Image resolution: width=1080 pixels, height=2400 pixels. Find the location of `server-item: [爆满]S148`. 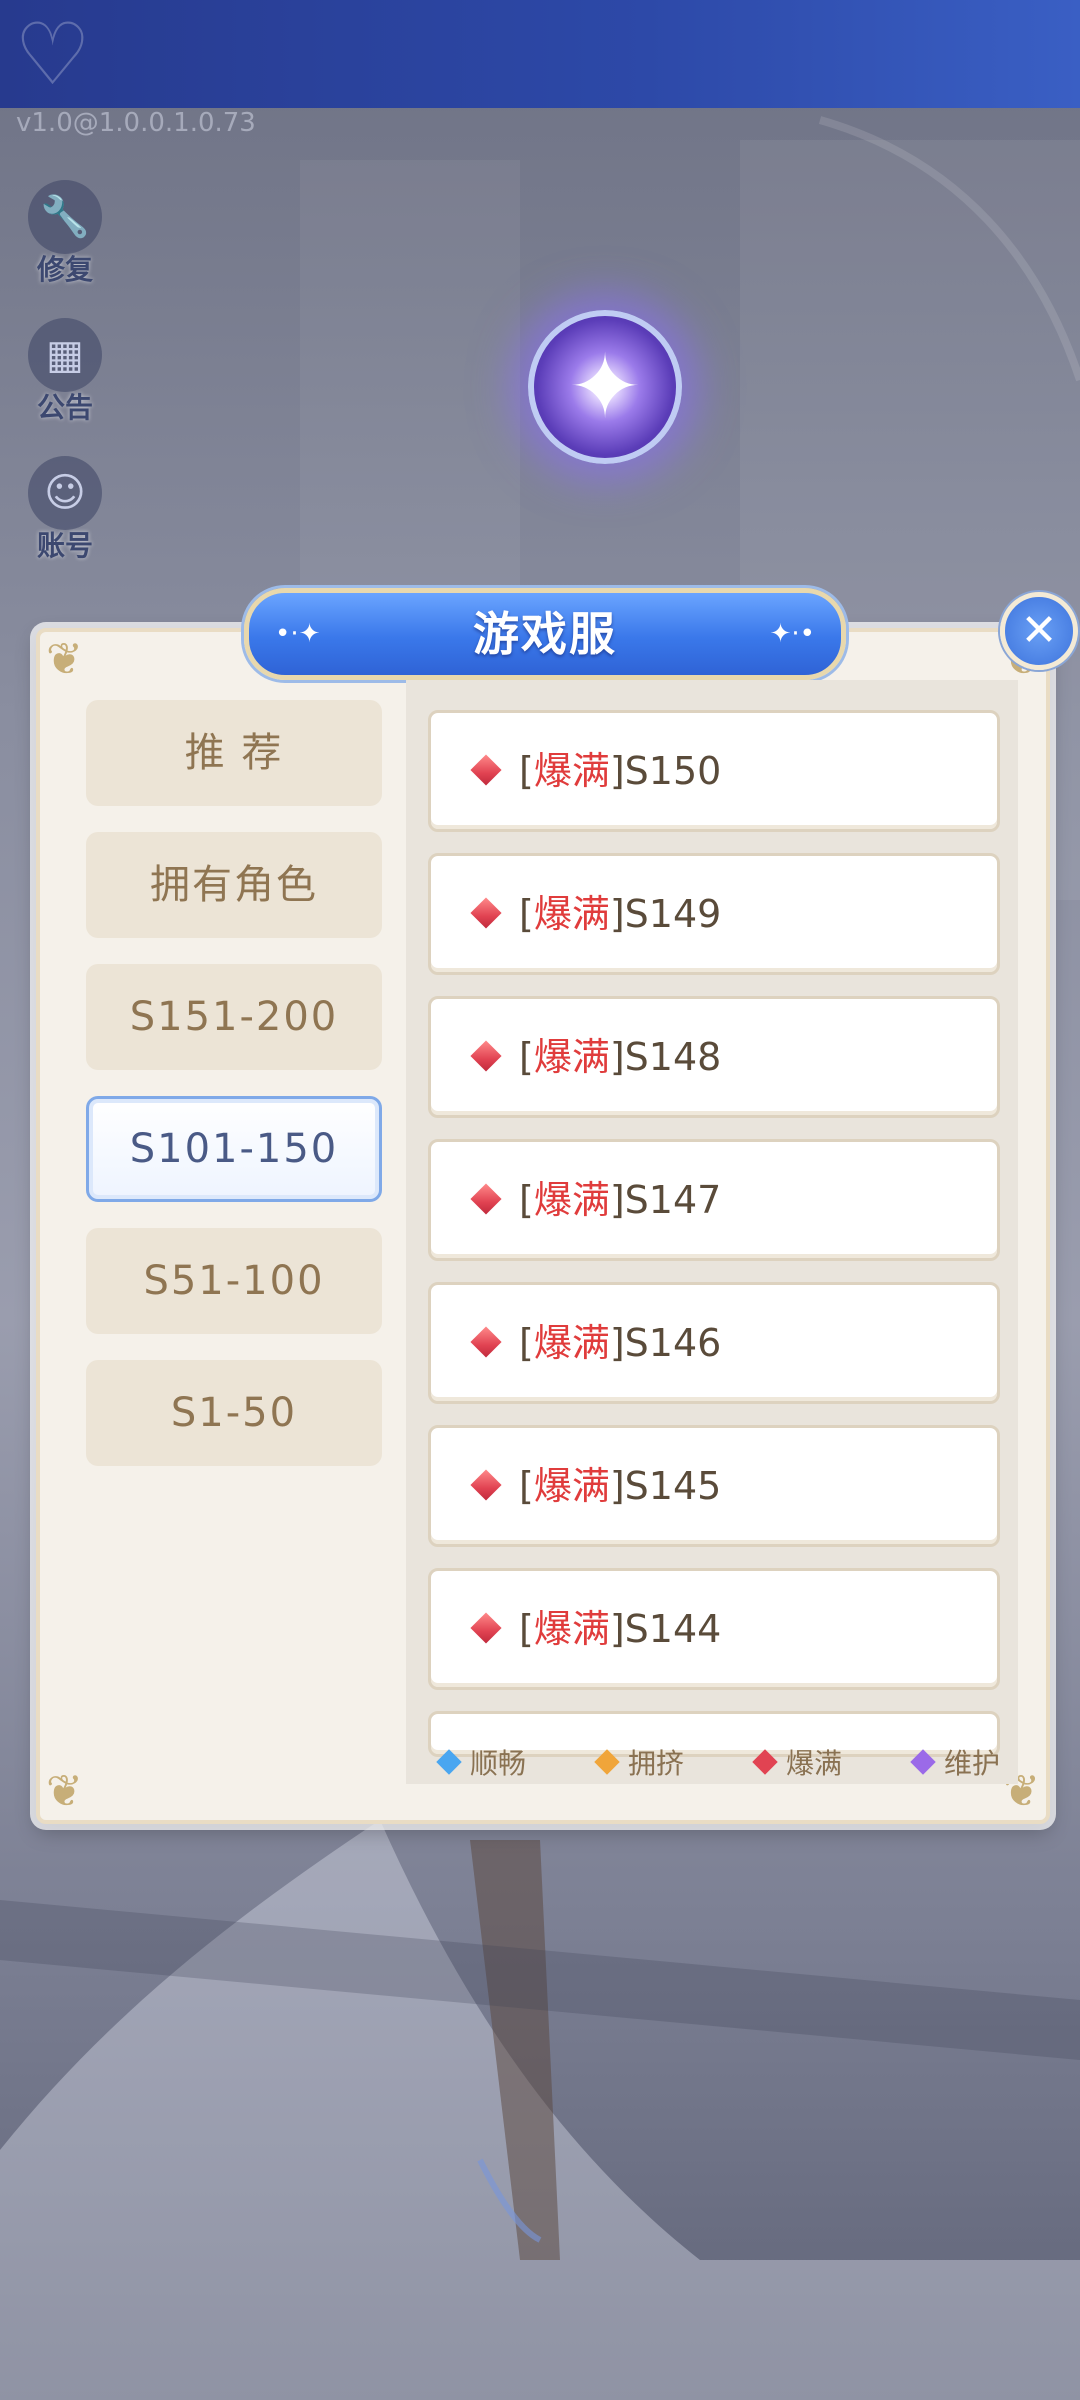

server-item: [爆满]S148 is located at coordinates (714, 1057).